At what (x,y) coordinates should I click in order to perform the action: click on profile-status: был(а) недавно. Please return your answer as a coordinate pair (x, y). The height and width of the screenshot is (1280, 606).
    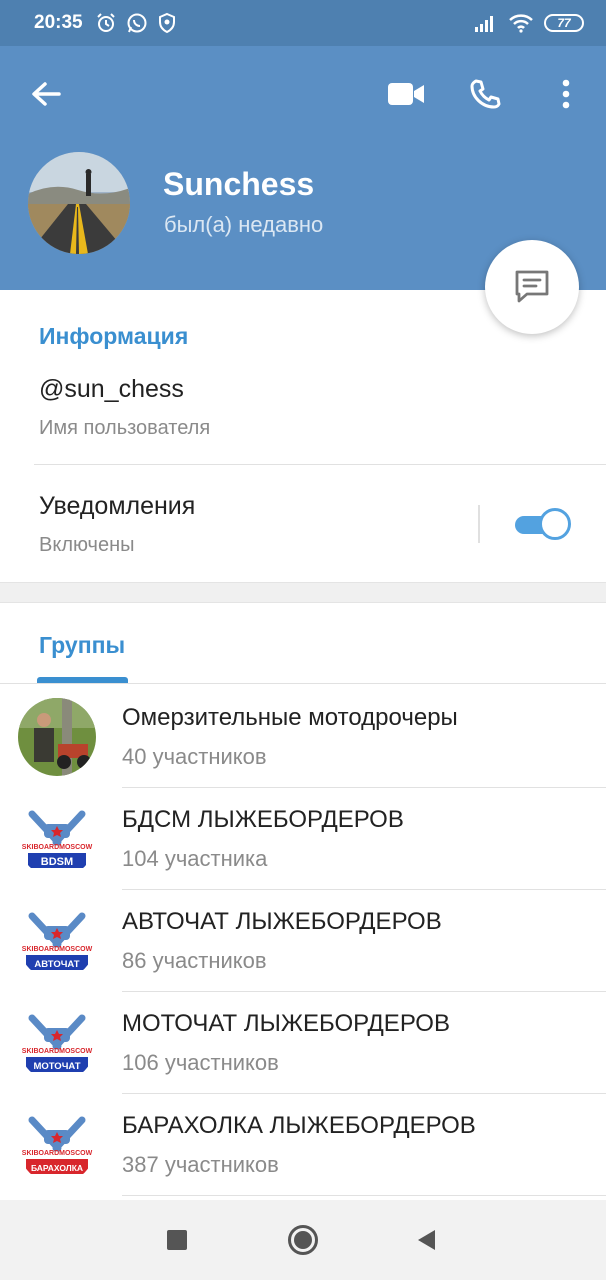
    Looking at the image, I should click on (244, 224).